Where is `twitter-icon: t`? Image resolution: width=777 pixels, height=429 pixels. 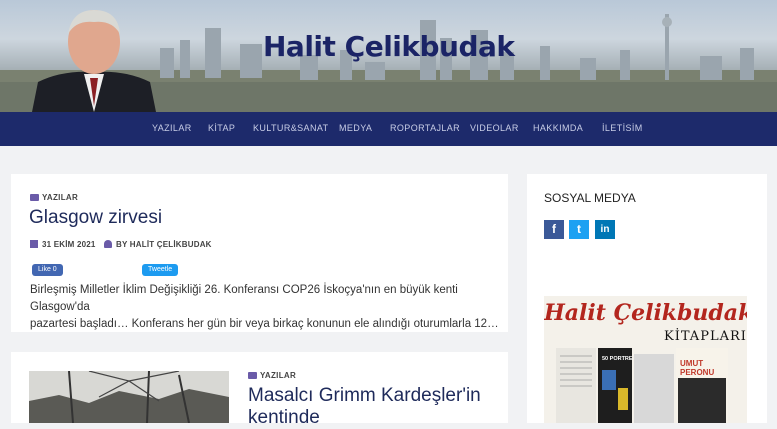 twitter-icon: t is located at coordinates (579, 229).